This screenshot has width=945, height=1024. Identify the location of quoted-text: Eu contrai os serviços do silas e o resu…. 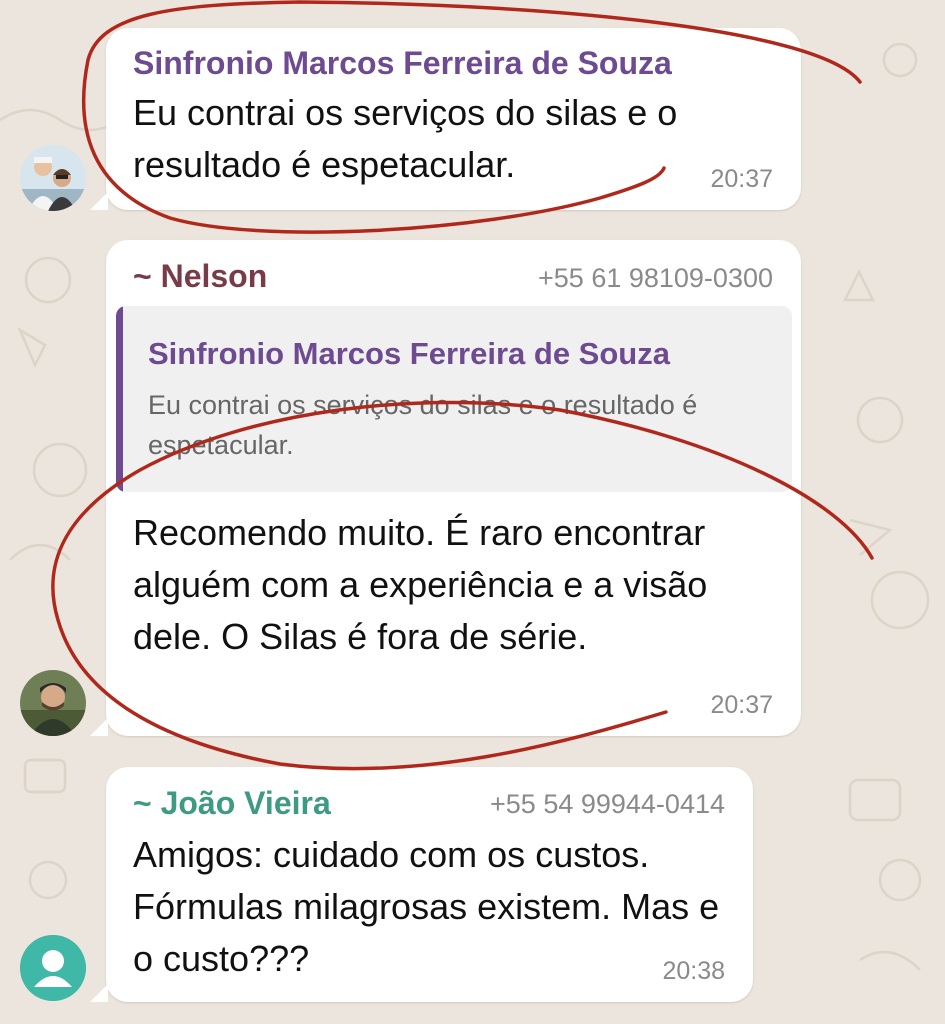
(423, 425).